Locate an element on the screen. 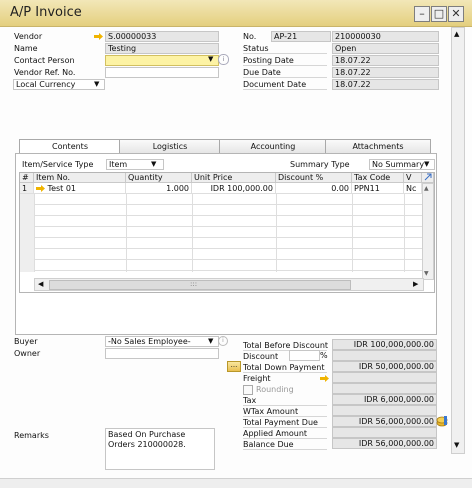 The width and height of the screenshot is (472, 488). vendor-link-arrow-icon is located at coordinates (98, 36).